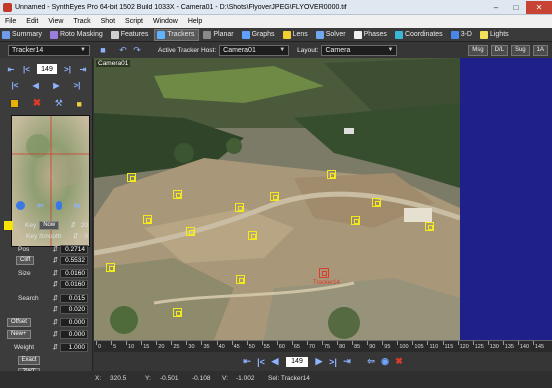 The height and width of the screenshot is (388, 552). Describe the element at coordinates (77, 85) in the screenshot. I see `next-tracker-icon: >|` at that location.